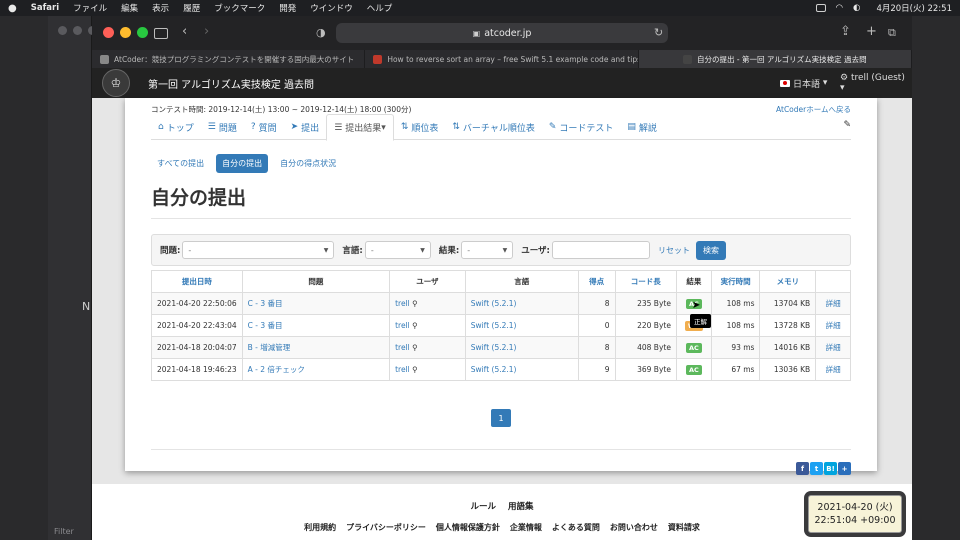  Describe the element at coordinates (684, 527) in the screenshot. I see `footer-link: 資料請求` at that location.